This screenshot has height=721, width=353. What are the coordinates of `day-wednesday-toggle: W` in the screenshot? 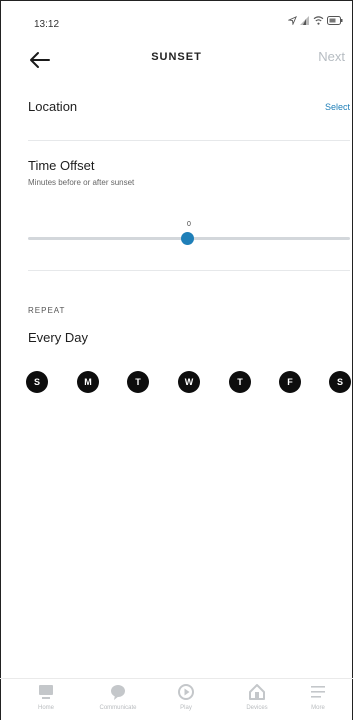 It's located at (189, 382).